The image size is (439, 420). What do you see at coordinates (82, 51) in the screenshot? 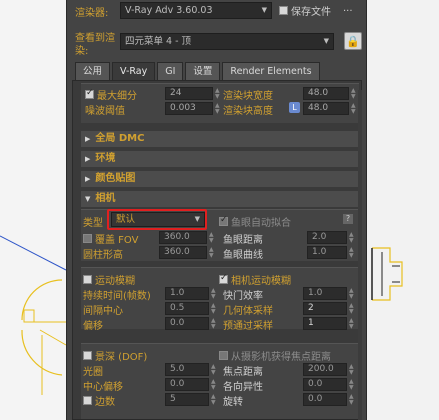
I see `view-label-line2: 染:` at bounding box center [82, 51].